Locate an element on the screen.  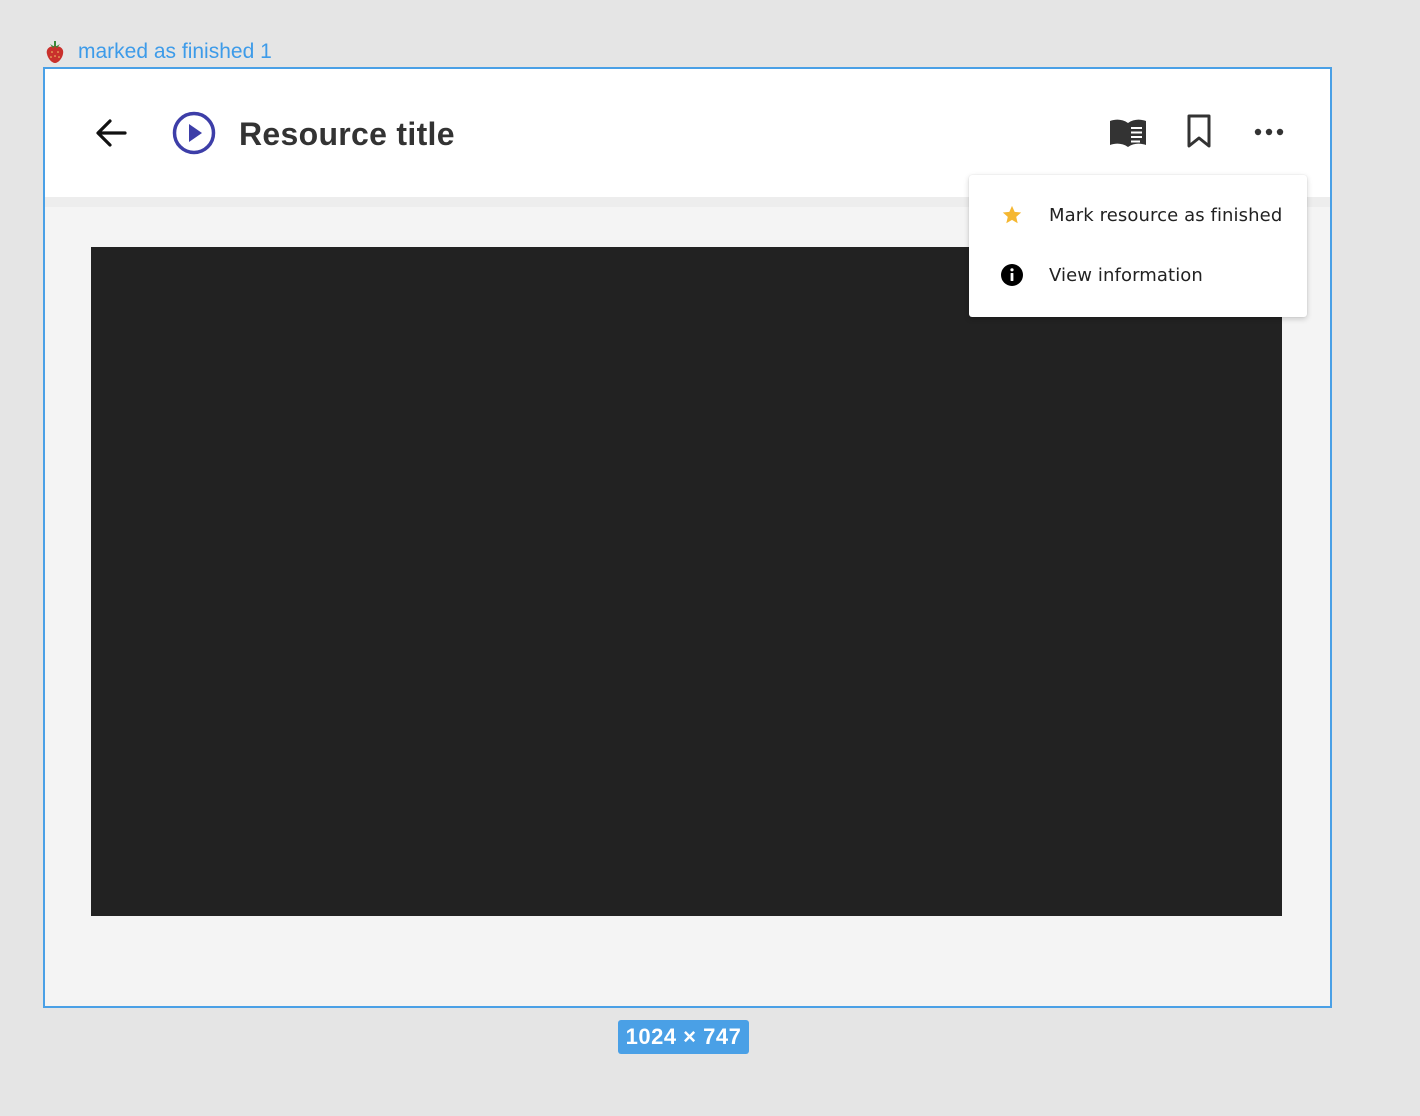
resource-type-icon is located at coordinates (194, 133).